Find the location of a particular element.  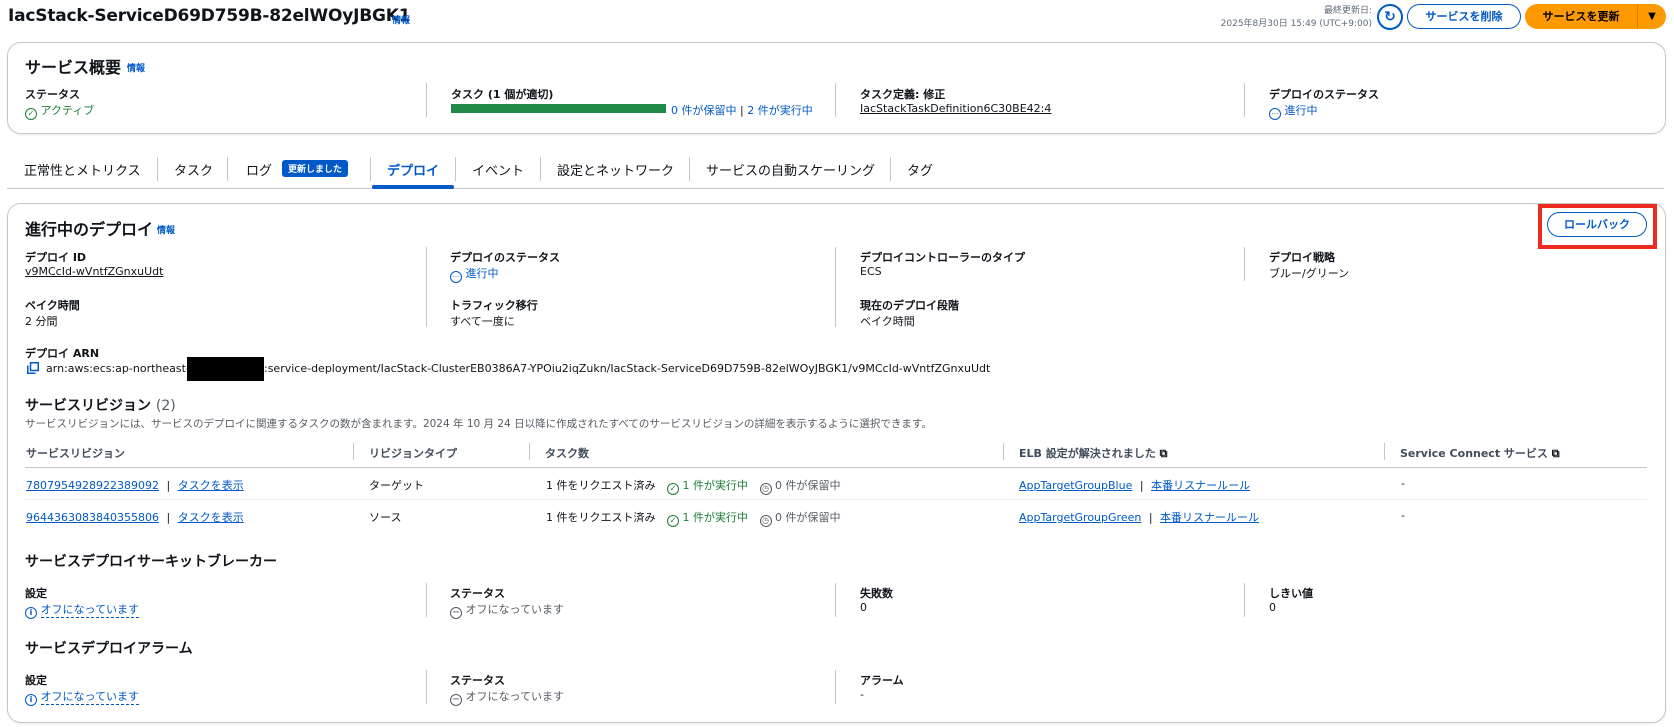

tab-tasks: タスク is located at coordinates (193, 169).